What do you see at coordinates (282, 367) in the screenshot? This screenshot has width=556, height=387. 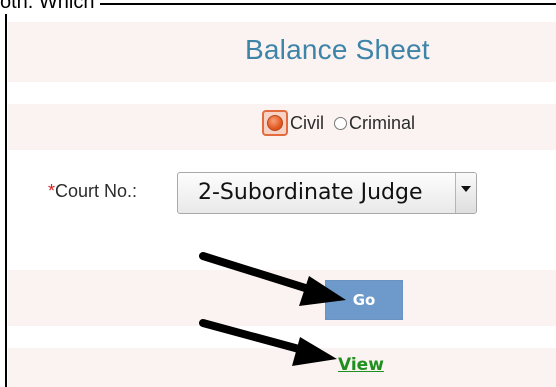 I see `row-view-background` at bounding box center [282, 367].